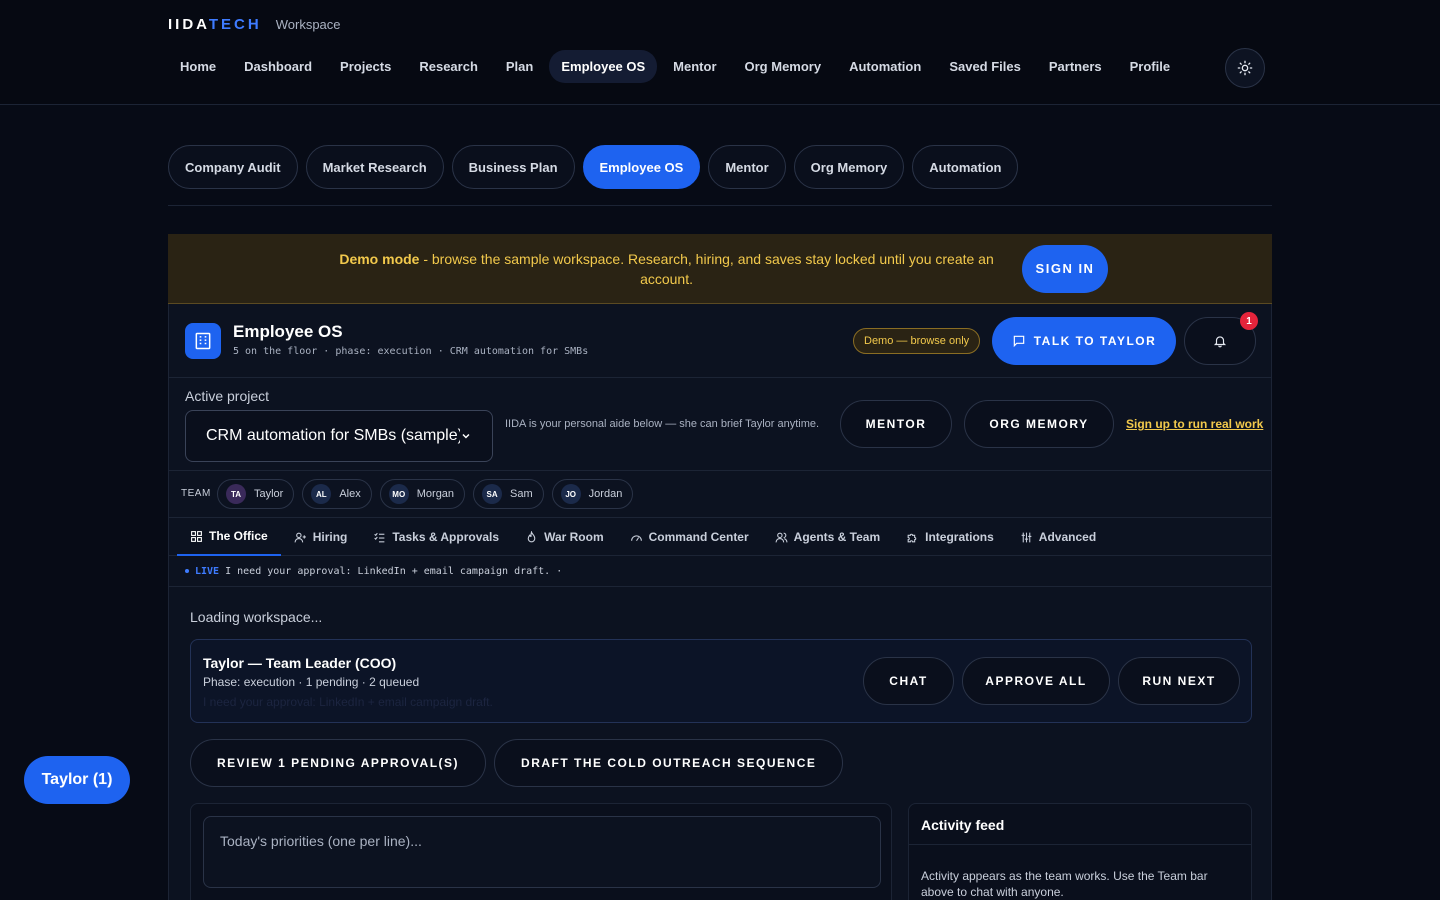  What do you see at coordinates (379, 537) in the screenshot?
I see `checklist-icon` at bounding box center [379, 537].